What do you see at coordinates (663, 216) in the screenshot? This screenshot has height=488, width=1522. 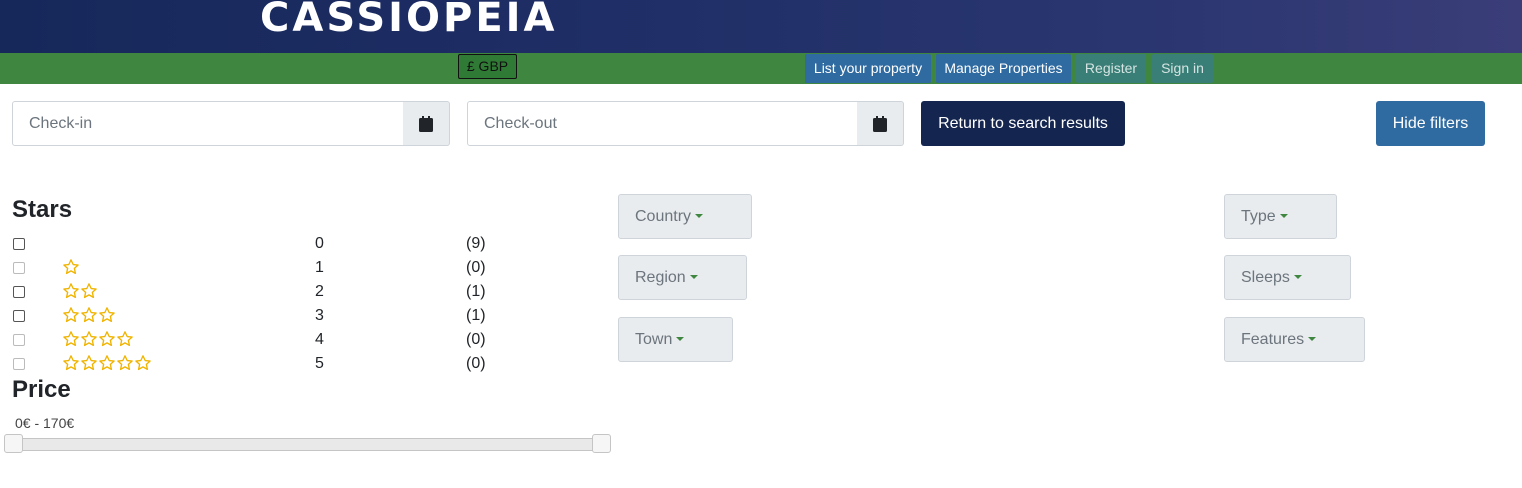 I see `country-dropdown-label: Country` at bounding box center [663, 216].